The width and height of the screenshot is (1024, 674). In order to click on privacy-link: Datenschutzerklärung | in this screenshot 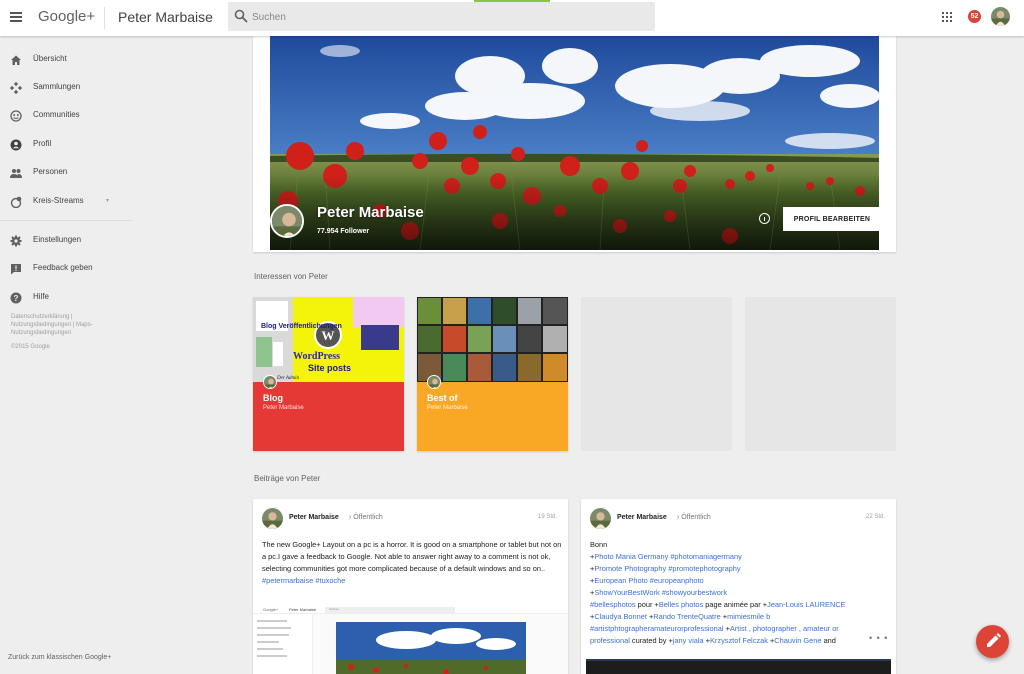, I will do `click(66, 317)`.